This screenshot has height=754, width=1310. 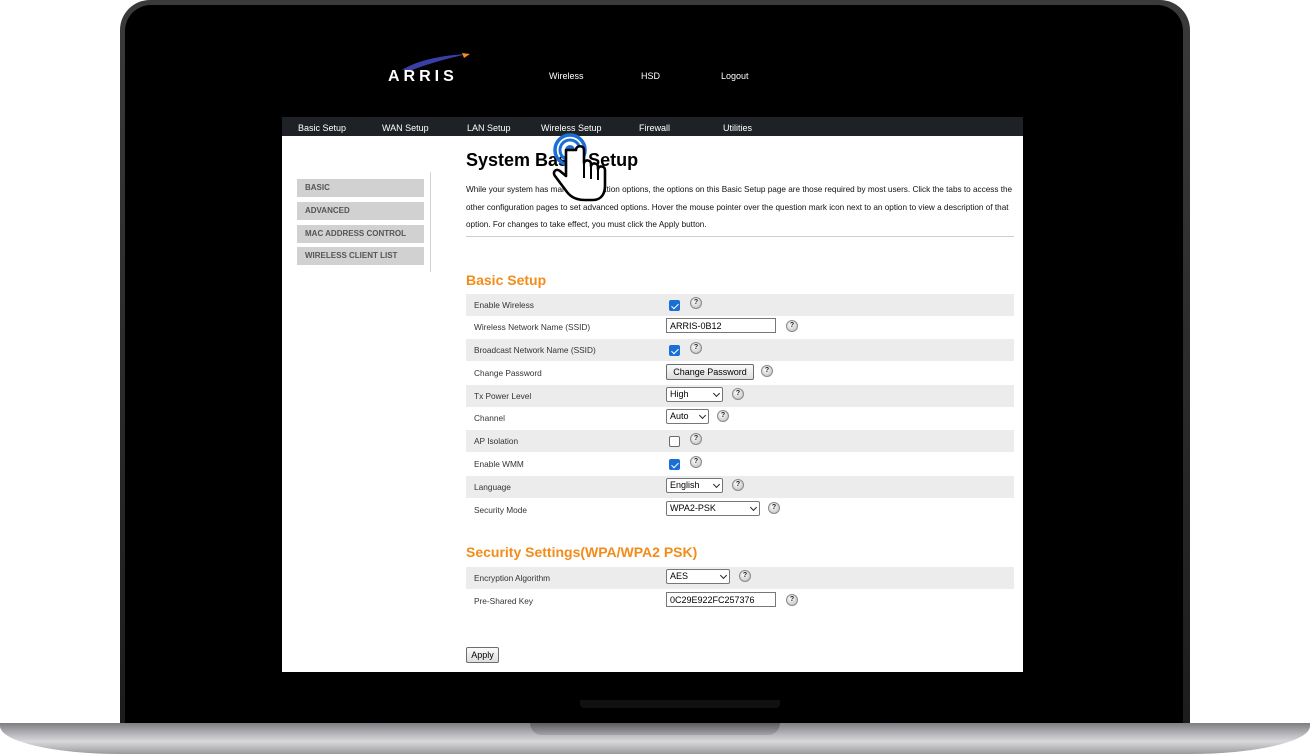 What do you see at coordinates (740, 236) in the screenshot?
I see `divider` at bounding box center [740, 236].